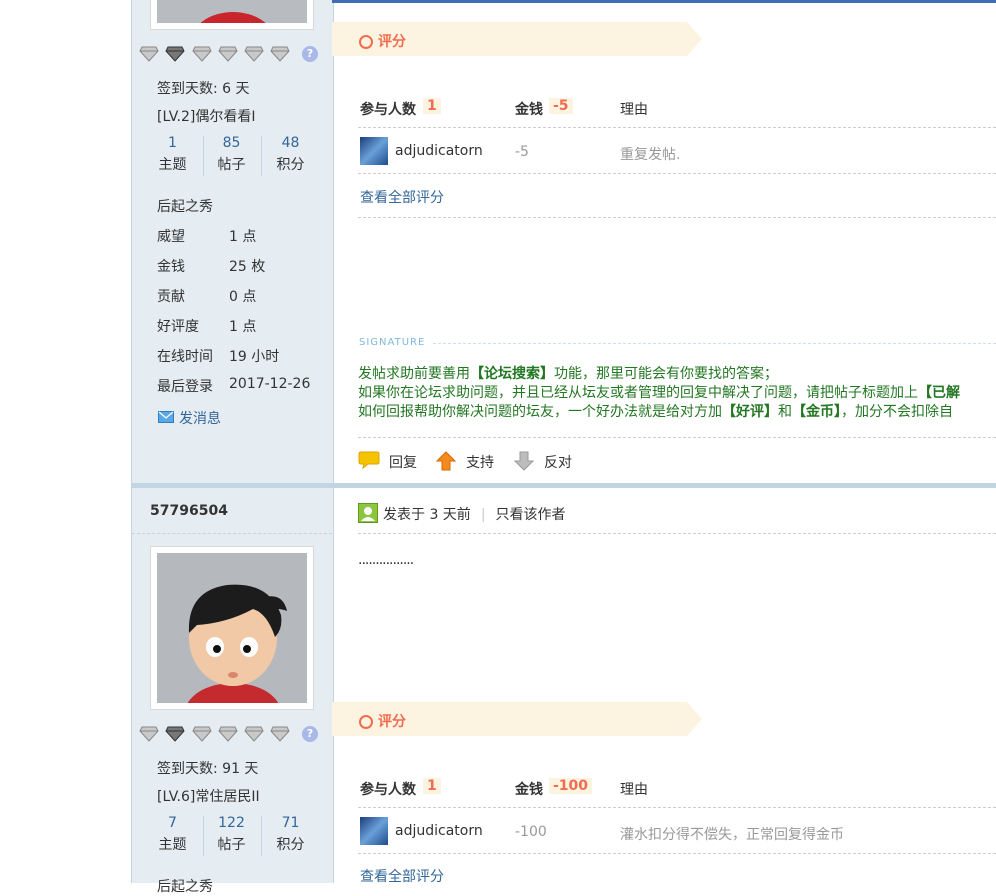  Describe the element at coordinates (185, 207) in the screenshot. I see `user-rank: 后起之秀` at that location.